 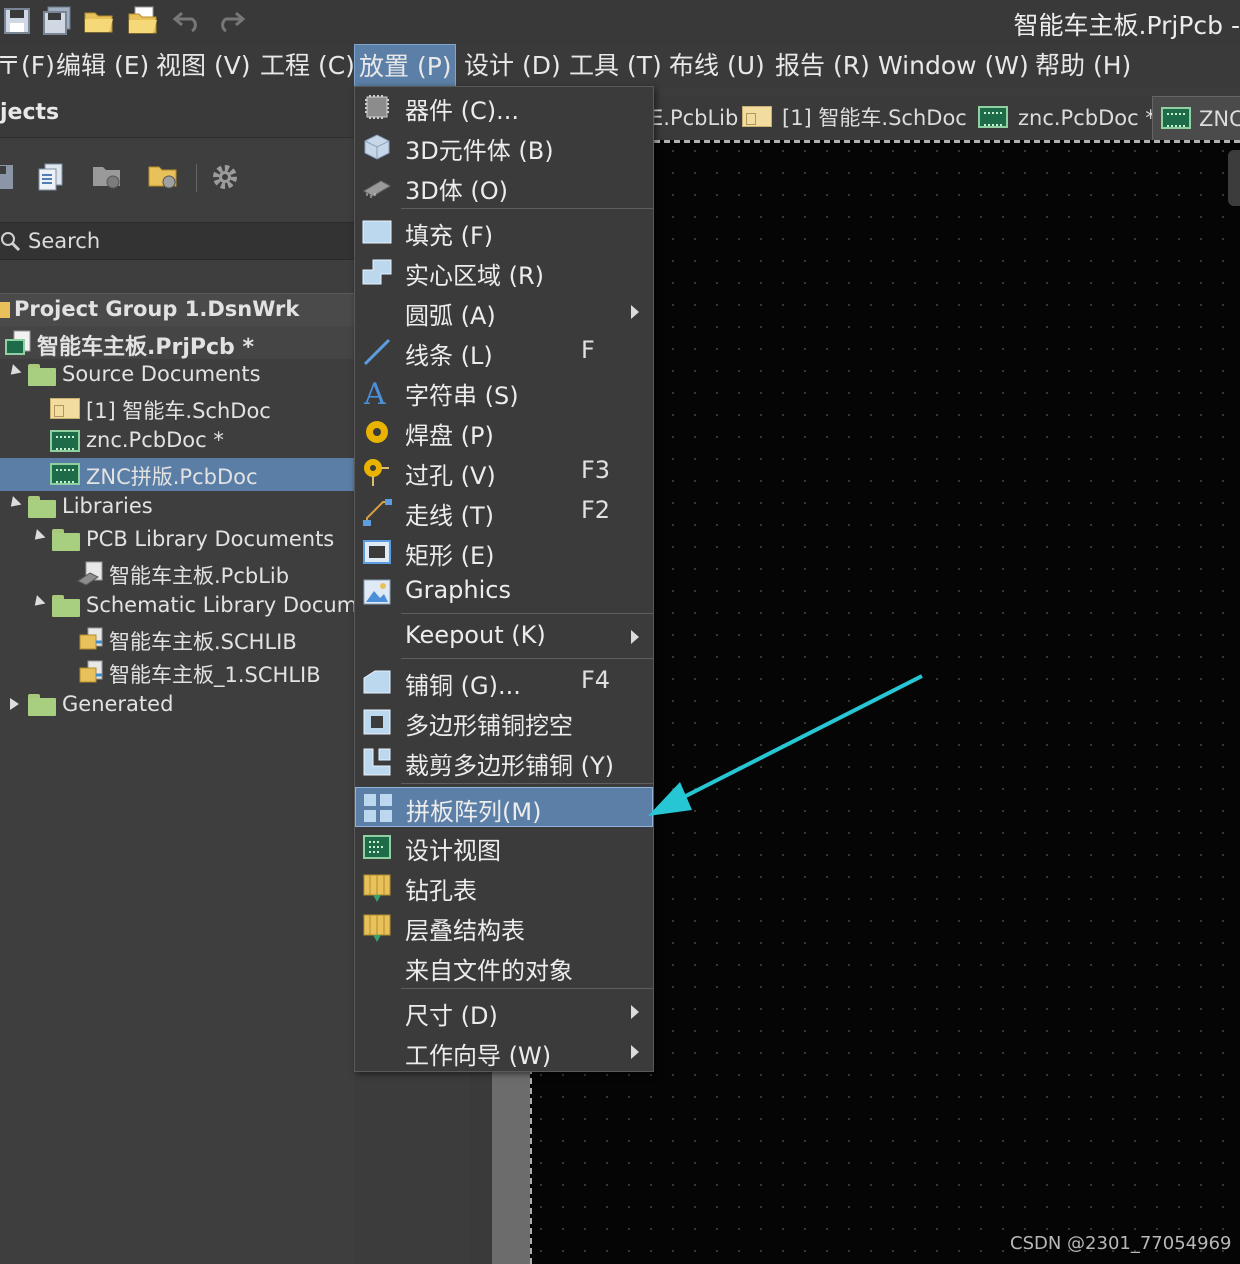 I want to click on open-project-icon, so click(x=143, y=21).